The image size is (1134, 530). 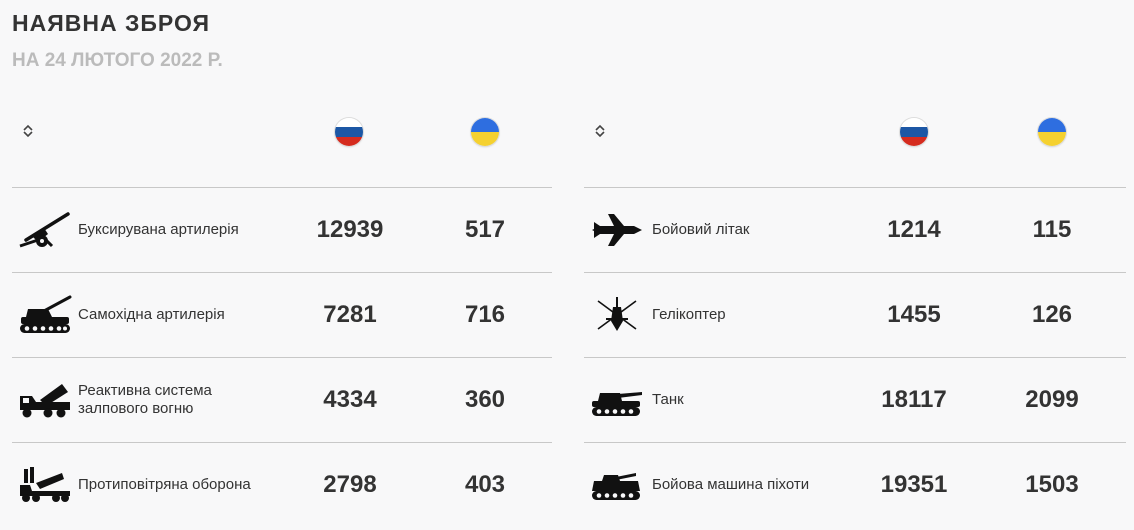 I want to click on self-propelled-artillery-icon, so click(x=46, y=314).